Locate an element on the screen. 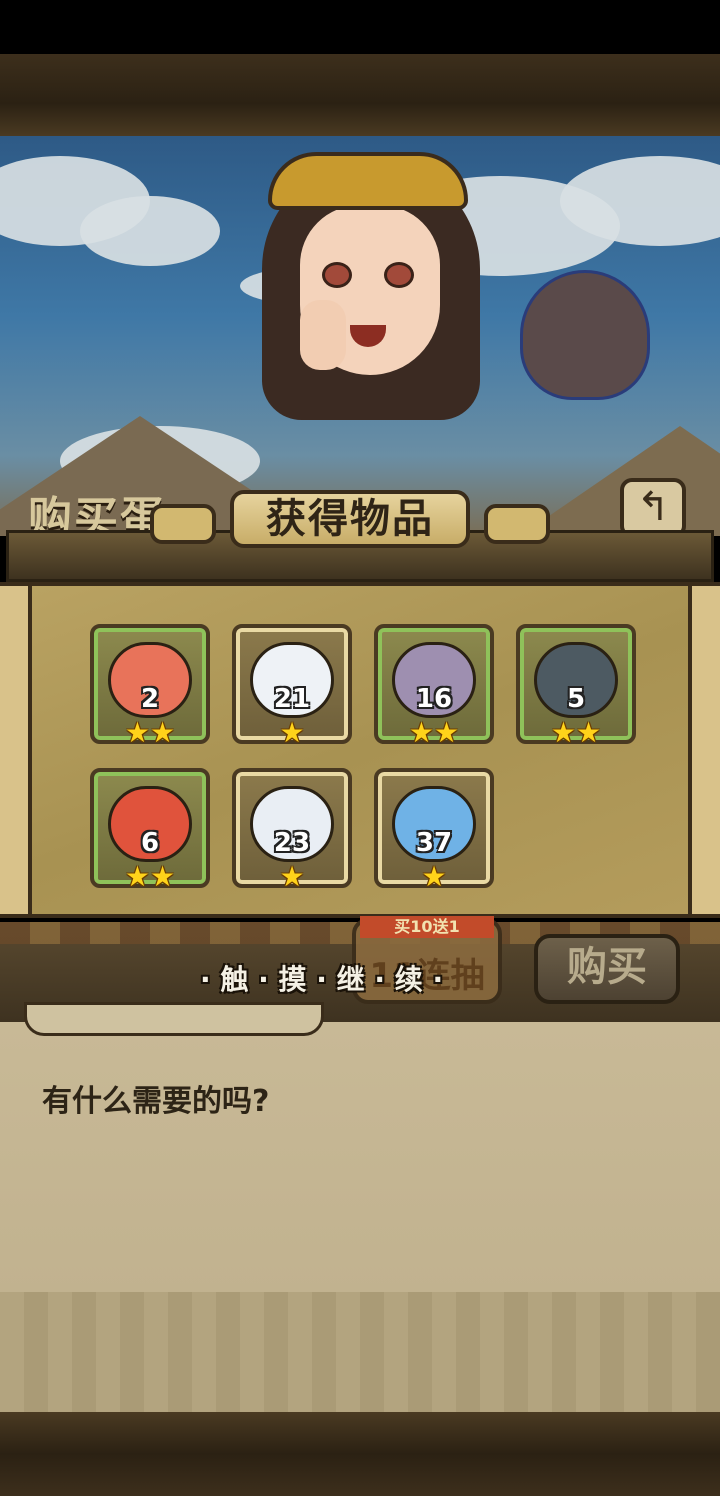  item-count: 16 is located at coordinates (434, 699).